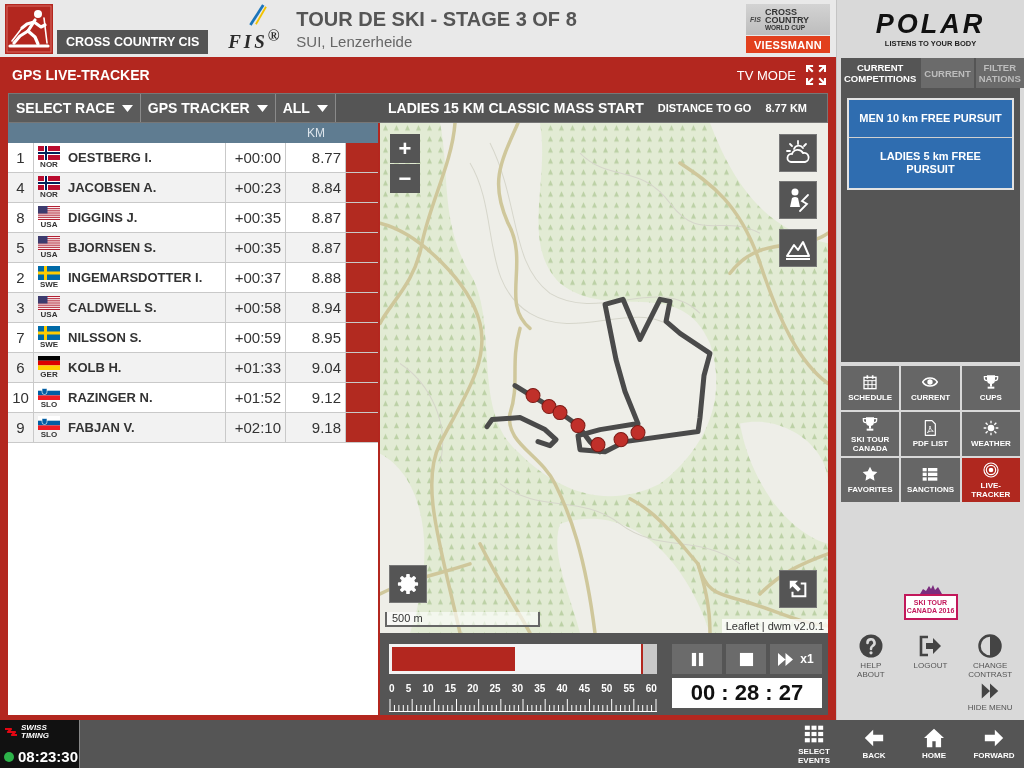  What do you see at coordinates (870, 423) in the screenshot?
I see `trophy-icon` at bounding box center [870, 423].